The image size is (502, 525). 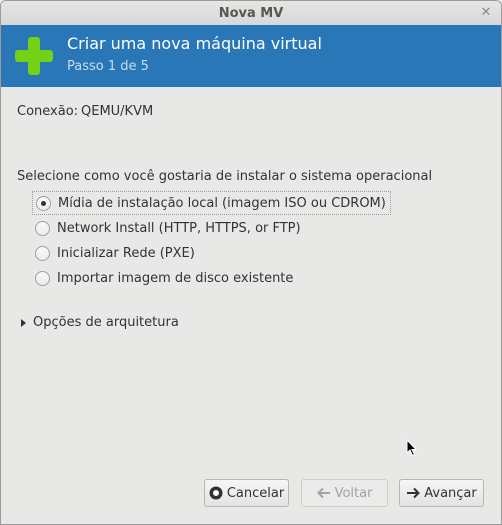 I want to click on titlebar: Nova MV ✕, so click(x=251, y=13).